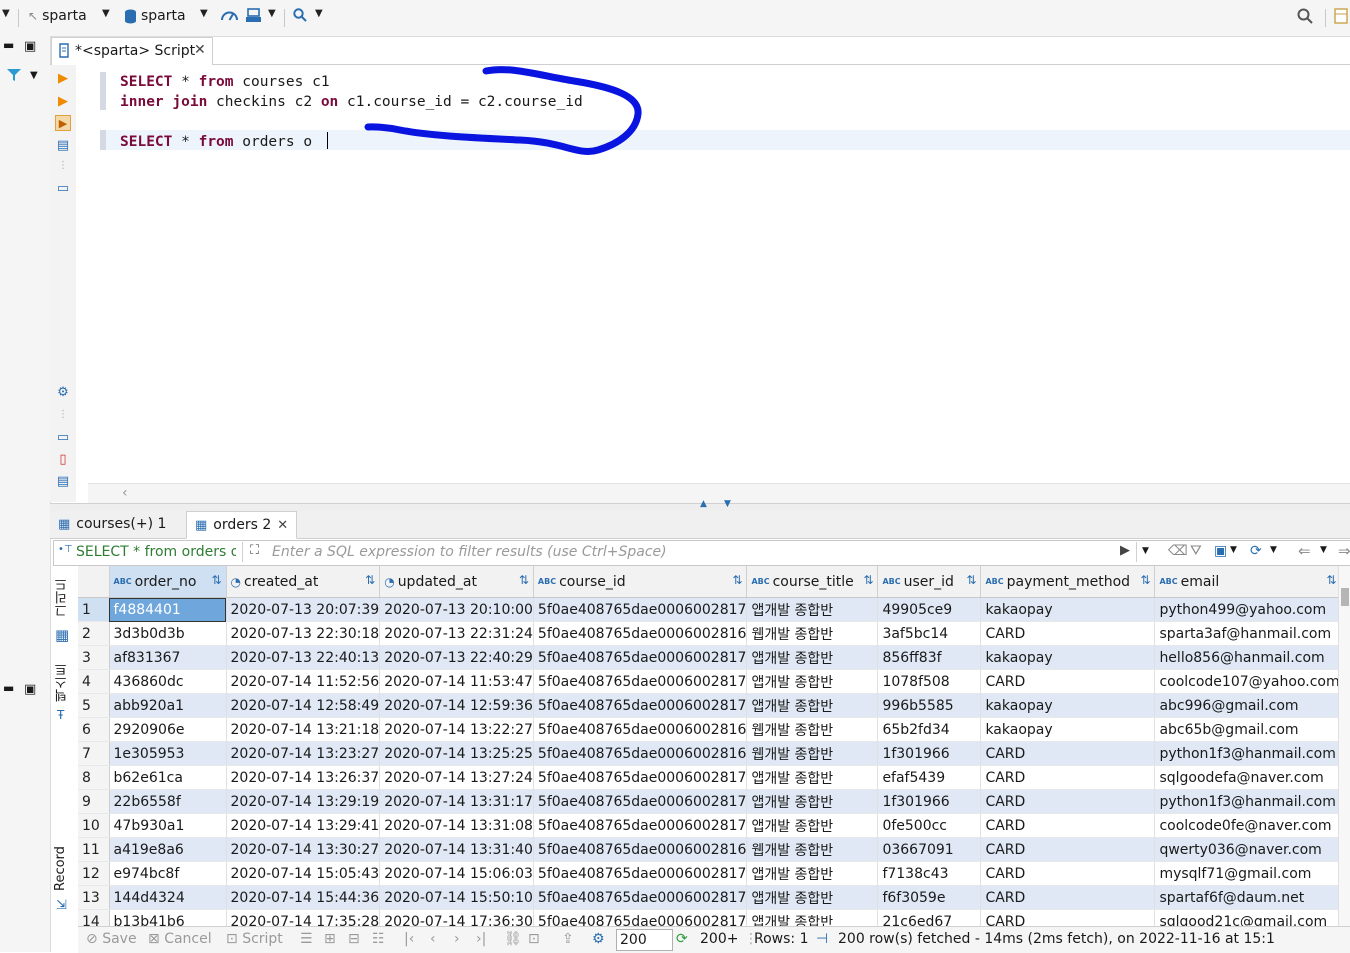 The width and height of the screenshot is (1350, 953). Describe the element at coordinates (812, 633) in the screenshot. I see `cell-course-title: 웹개발 종합반` at that location.